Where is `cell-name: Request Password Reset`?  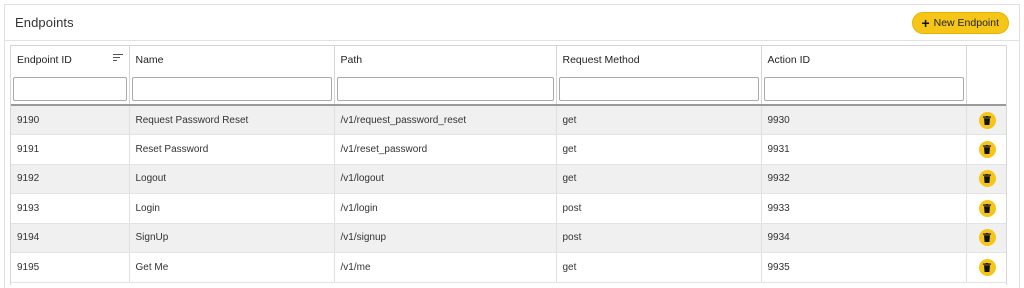 cell-name: Request Password Reset is located at coordinates (232, 120).